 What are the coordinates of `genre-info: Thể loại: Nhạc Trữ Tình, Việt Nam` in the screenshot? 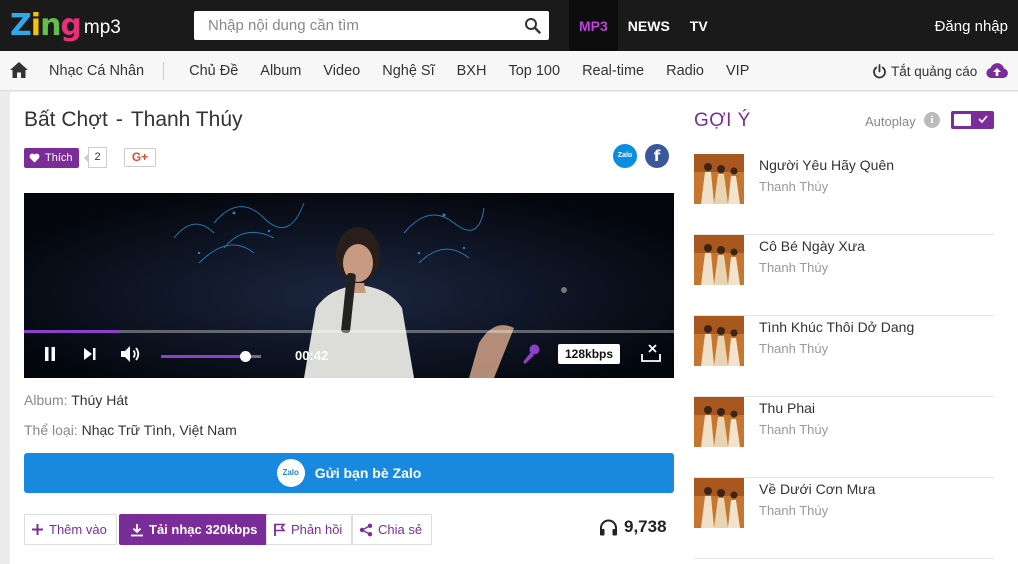 It's located at (130, 430).